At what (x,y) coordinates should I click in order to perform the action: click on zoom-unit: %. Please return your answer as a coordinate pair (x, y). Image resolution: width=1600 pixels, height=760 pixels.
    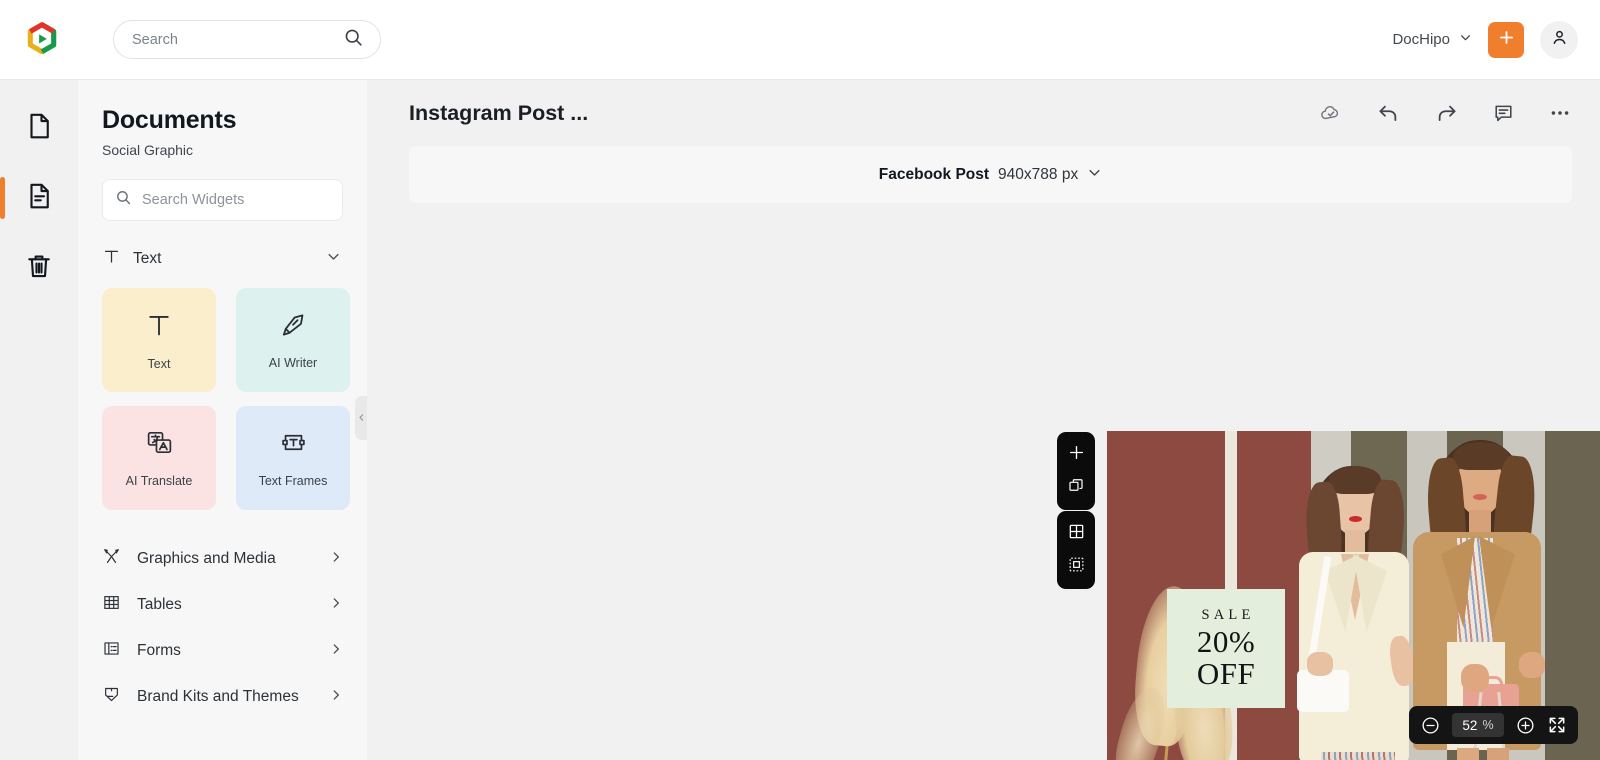
    Looking at the image, I should click on (1488, 725).